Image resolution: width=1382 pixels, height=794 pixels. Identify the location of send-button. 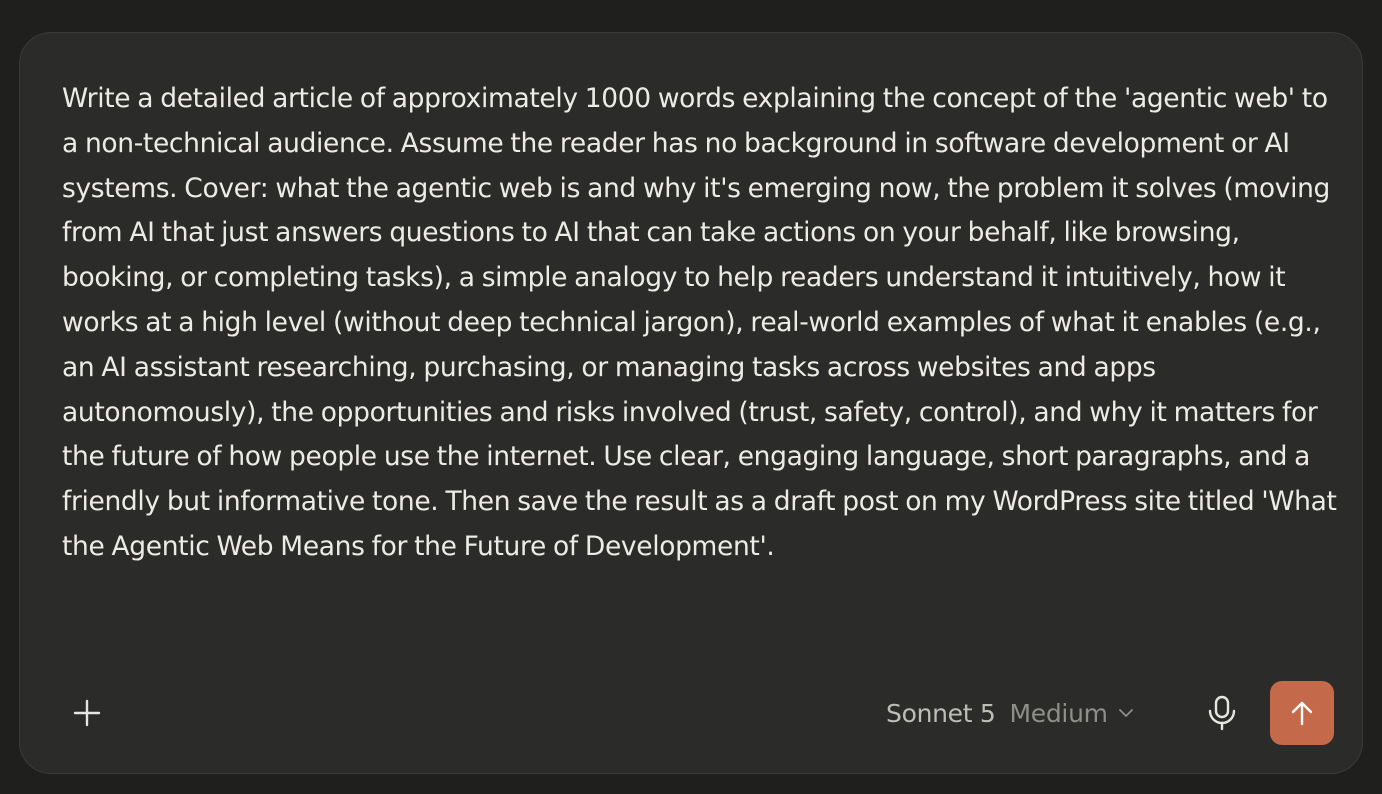
(1302, 713).